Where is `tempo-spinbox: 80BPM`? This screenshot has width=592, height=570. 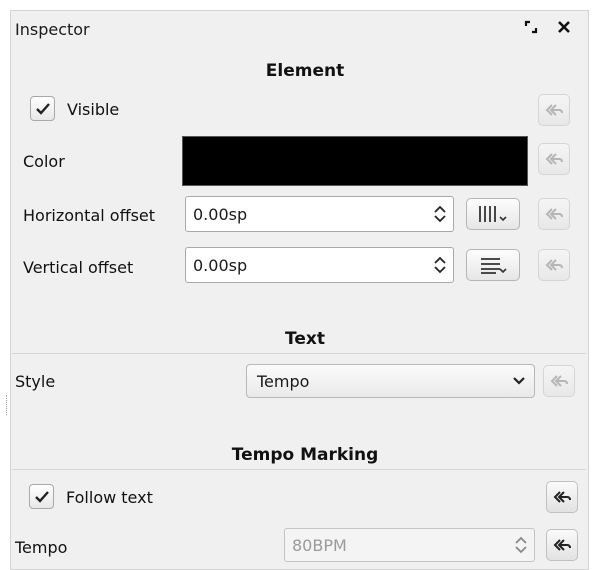
tempo-spinbox: 80BPM is located at coordinates (409, 545).